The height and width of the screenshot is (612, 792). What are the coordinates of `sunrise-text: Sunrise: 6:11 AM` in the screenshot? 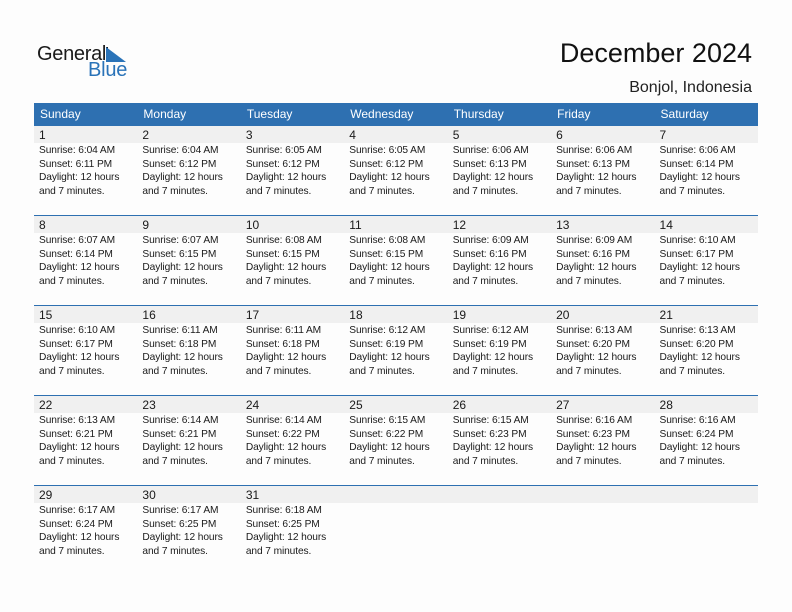 It's located at (180, 330).